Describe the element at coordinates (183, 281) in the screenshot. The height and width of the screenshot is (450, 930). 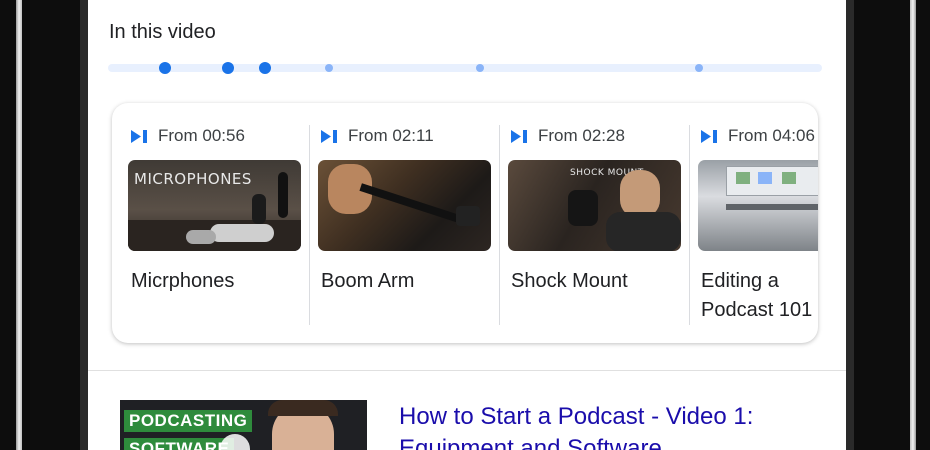
I see `chapter-title: Micrphones` at that location.